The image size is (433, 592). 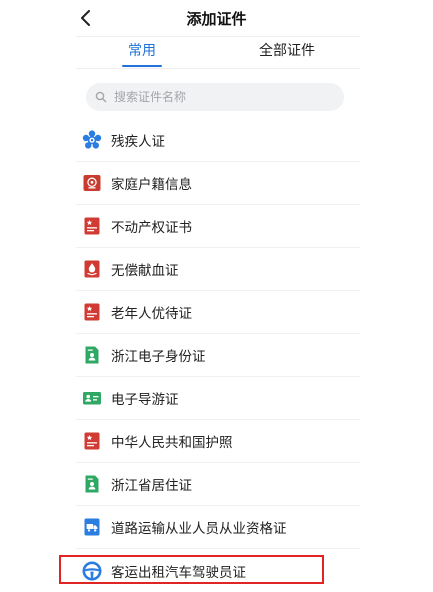 I want to click on search-input, so click(x=224, y=97).